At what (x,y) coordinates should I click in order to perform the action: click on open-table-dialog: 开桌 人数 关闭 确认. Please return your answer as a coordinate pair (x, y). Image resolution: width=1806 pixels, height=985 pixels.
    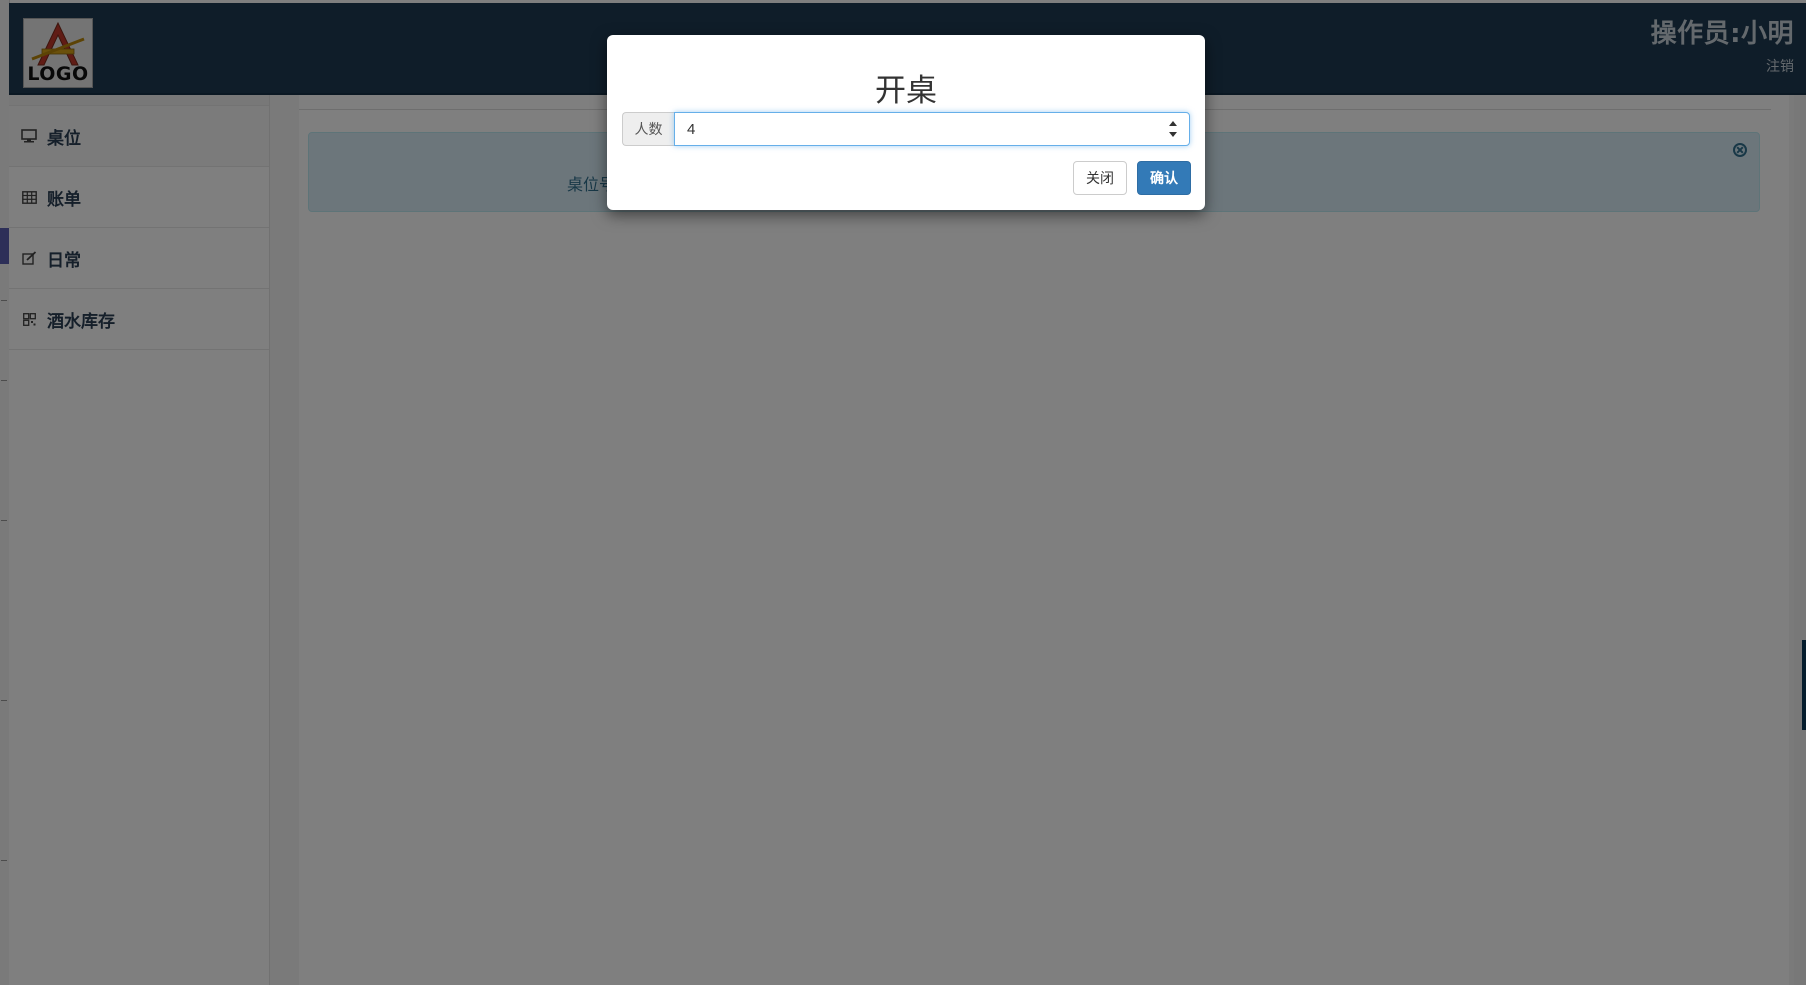
    Looking at the image, I should click on (906, 122).